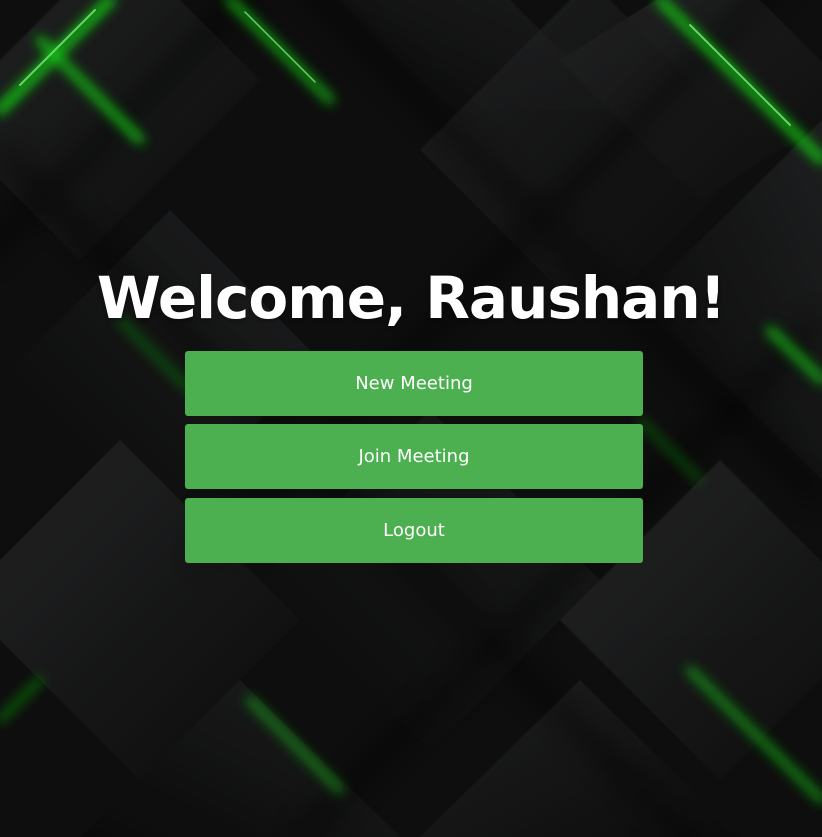  I want to click on welcome-title: Welcome, Raushan!, so click(411, 298).